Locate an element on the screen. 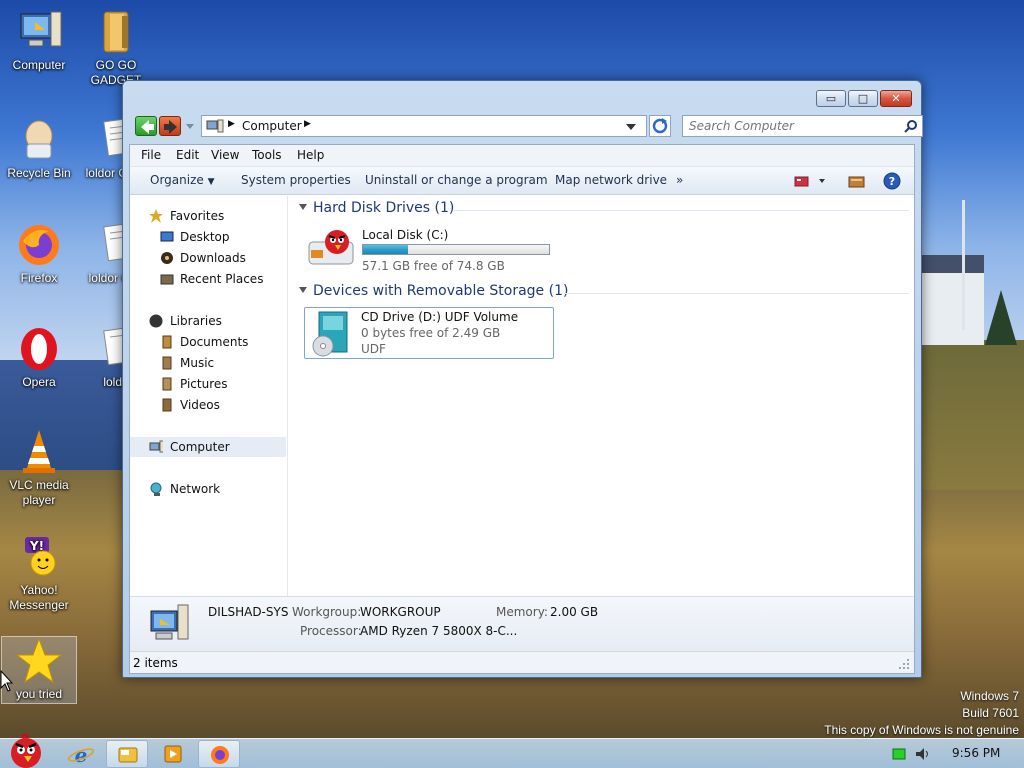 Image resolution: width=1024 pixels, height=768 pixels. menu-tools: Tools is located at coordinates (267, 155).